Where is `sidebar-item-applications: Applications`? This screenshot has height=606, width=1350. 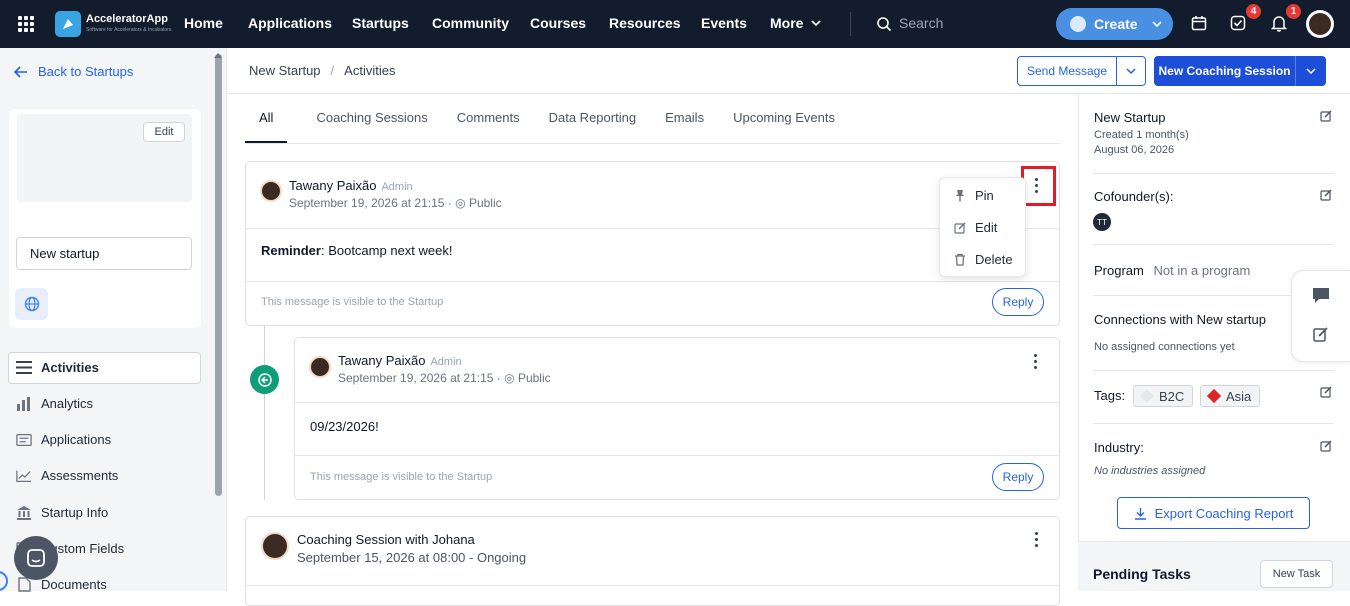
sidebar-item-applications: Applications is located at coordinates (63, 439).